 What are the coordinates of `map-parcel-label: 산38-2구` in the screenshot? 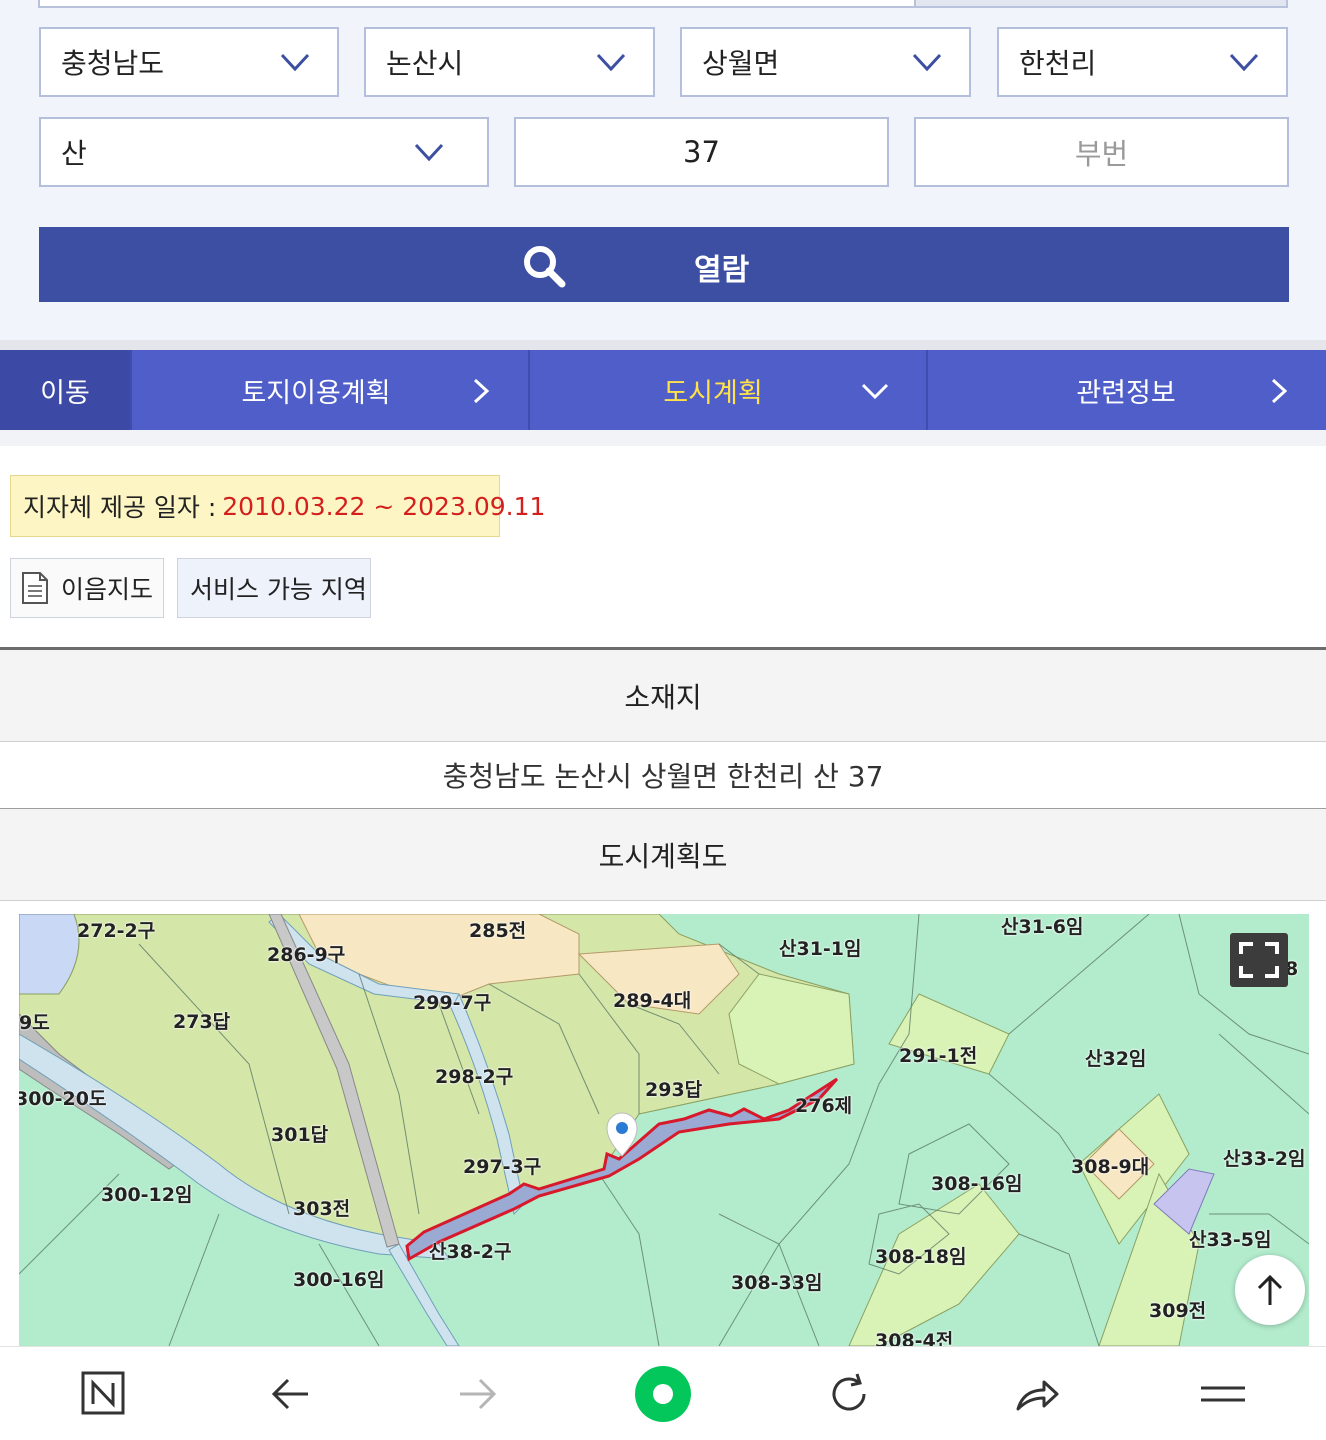 It's located at (470, 1252).